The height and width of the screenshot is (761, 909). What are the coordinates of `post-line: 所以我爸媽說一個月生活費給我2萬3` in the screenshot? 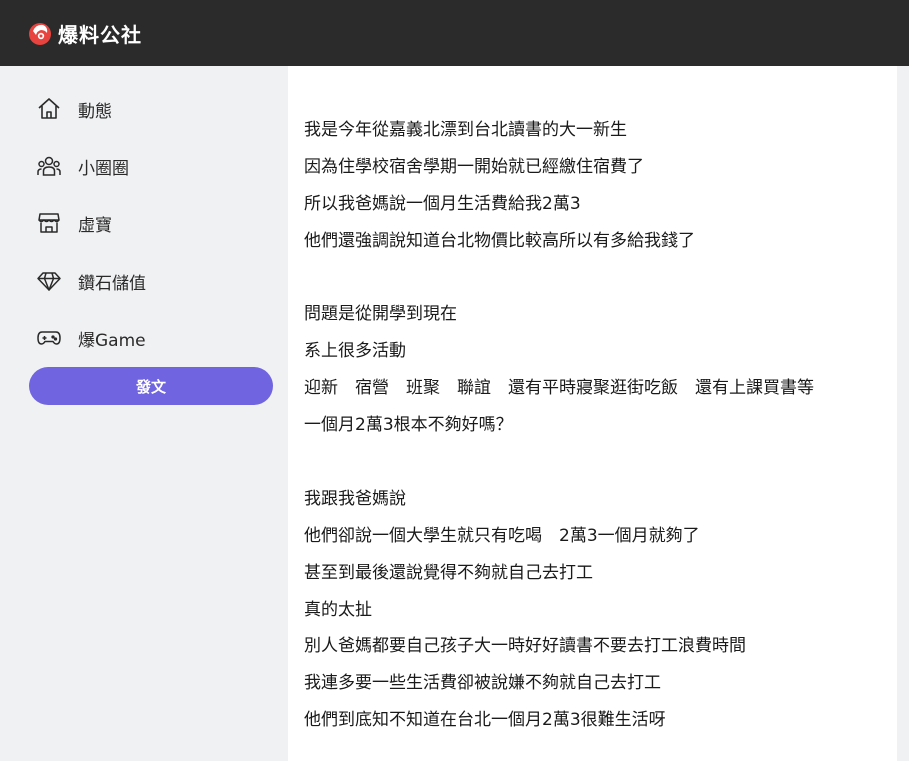 It's located at (442, 203).